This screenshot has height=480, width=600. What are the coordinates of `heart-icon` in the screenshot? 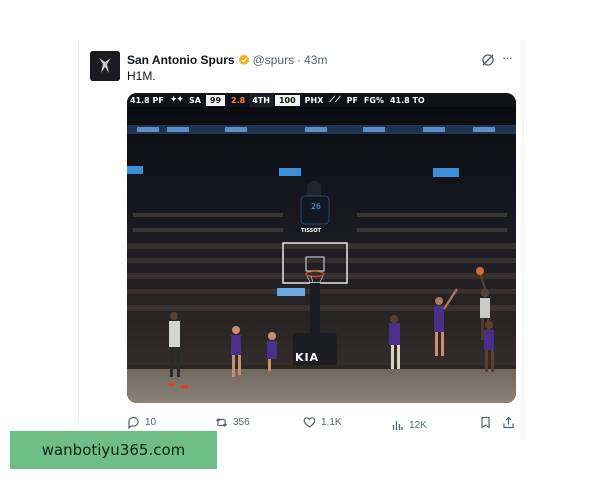 It's located at (309, 422).